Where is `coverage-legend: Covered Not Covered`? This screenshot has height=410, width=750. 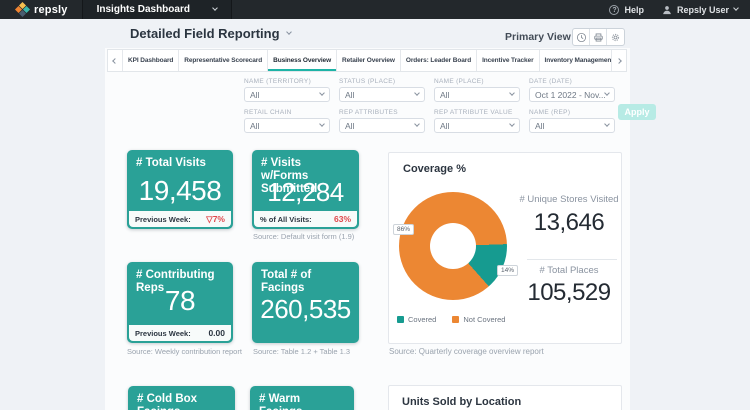 coverage-legend: Covered Not Covered is located at coordinates (451, 319).